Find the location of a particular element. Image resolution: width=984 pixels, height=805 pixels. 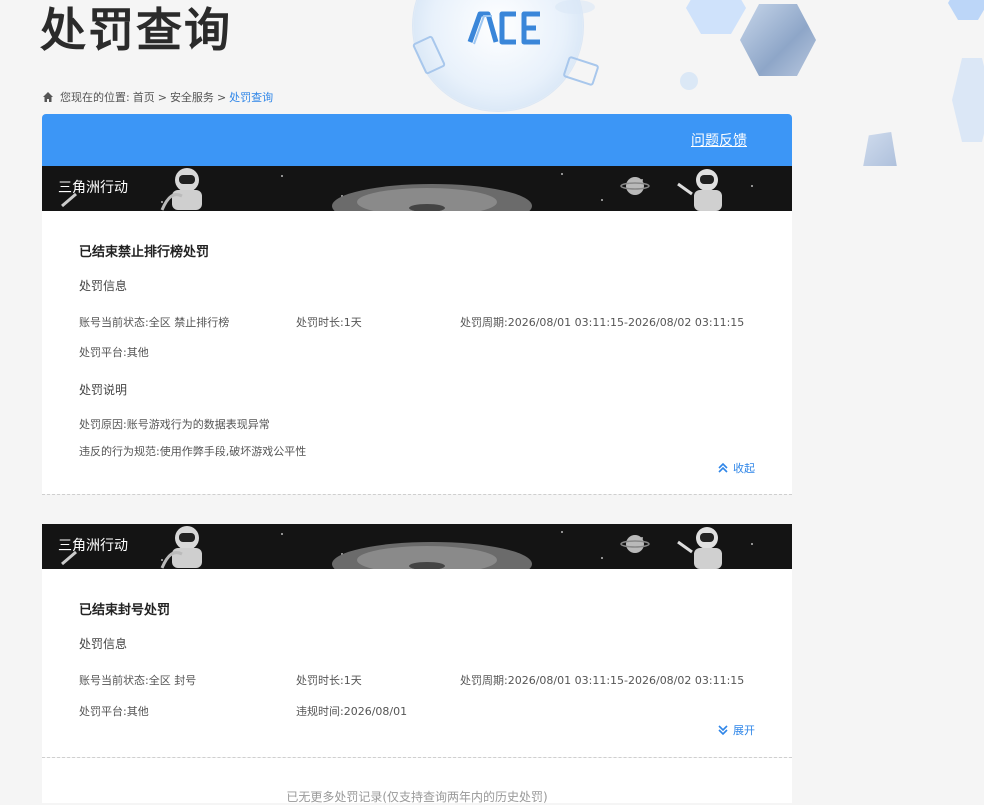

record-title: 已结束封号处罚 is located at coordinates (125, 610).